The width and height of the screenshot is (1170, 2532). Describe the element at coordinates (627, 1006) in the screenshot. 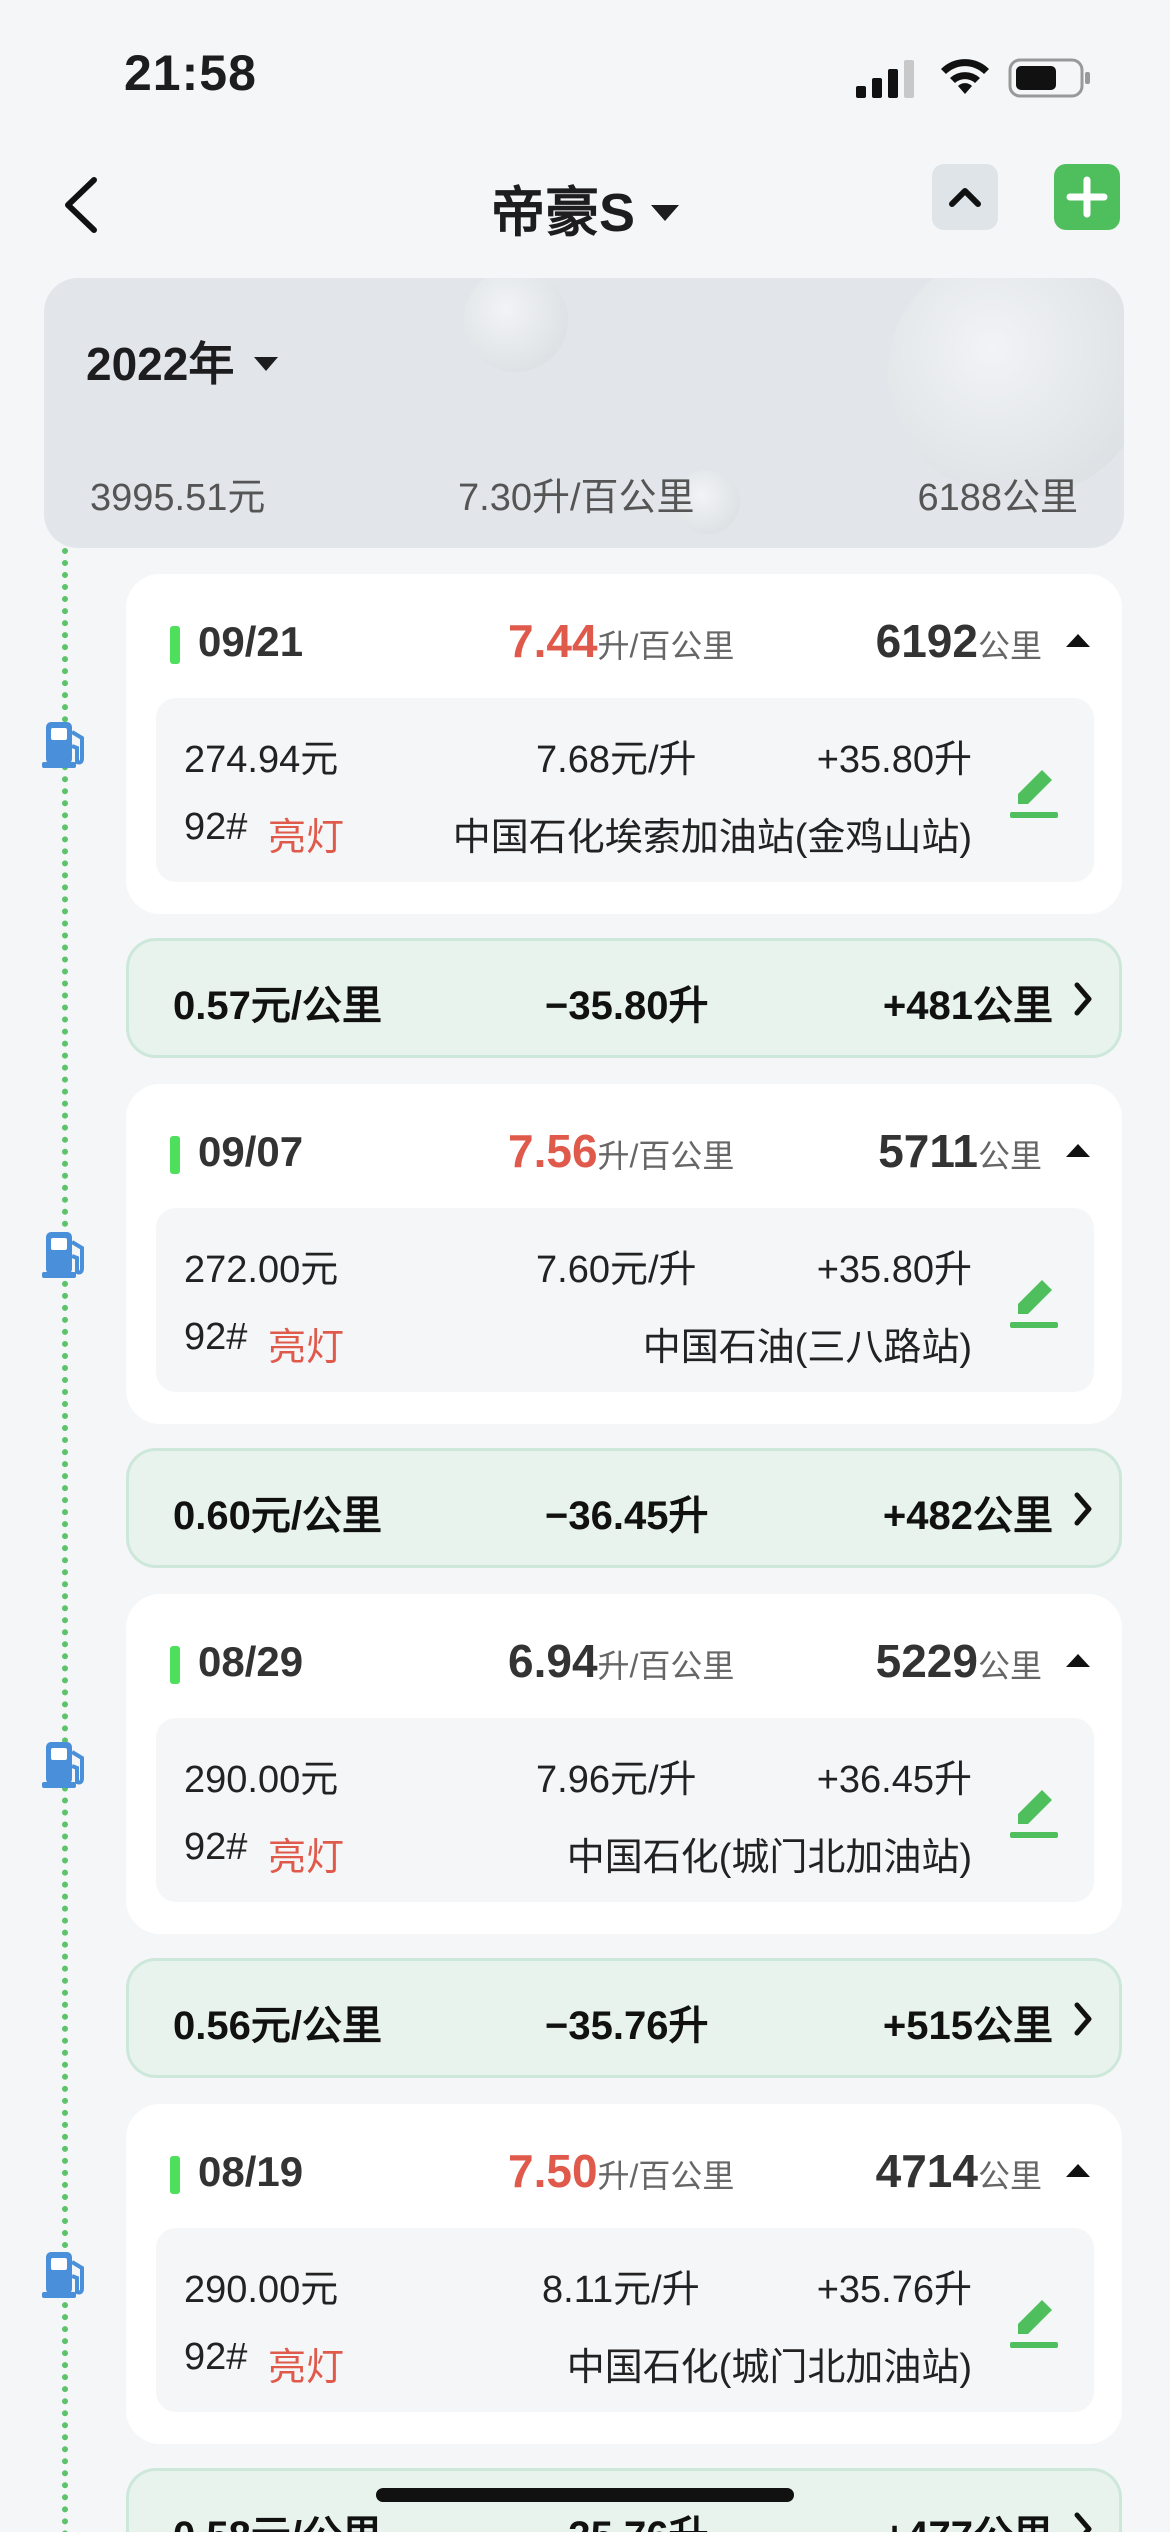

I see `interval-fuel-used: −35.80升` at that location.